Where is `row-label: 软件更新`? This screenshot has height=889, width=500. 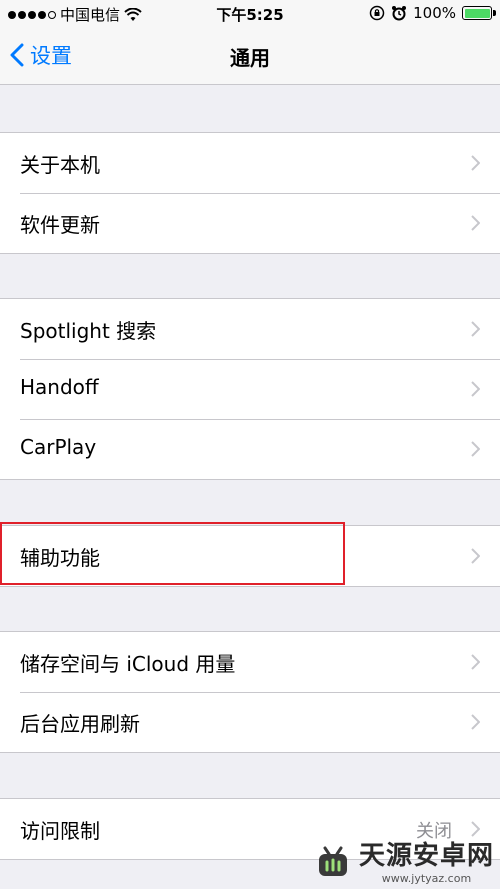 row-label: 软件更新 is located at coordinates (60, 225).